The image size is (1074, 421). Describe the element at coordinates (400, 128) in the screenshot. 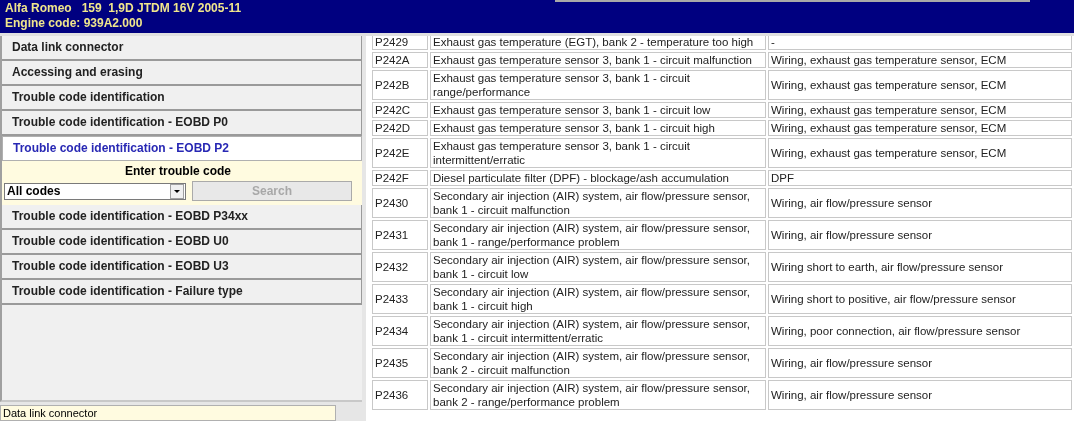

I see `code-cell: P242D` at that location.